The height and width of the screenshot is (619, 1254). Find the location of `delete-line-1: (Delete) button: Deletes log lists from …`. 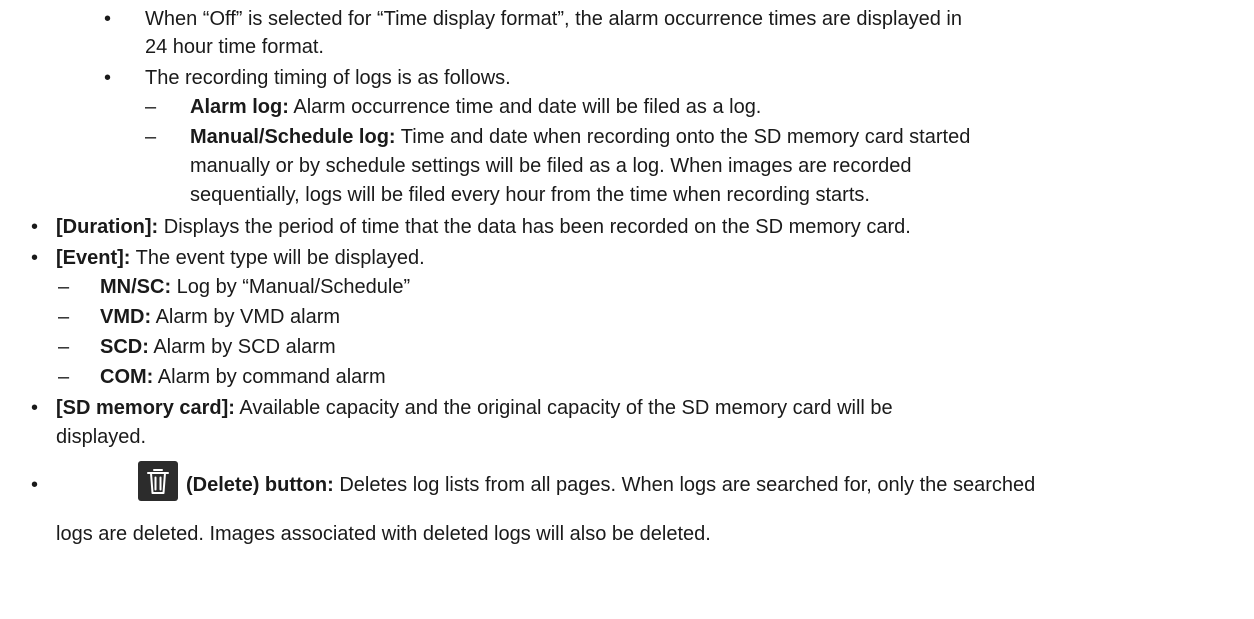

delete-line-1: (Delete) button: Deletes log lists from … is located at coordinates (610, 485).